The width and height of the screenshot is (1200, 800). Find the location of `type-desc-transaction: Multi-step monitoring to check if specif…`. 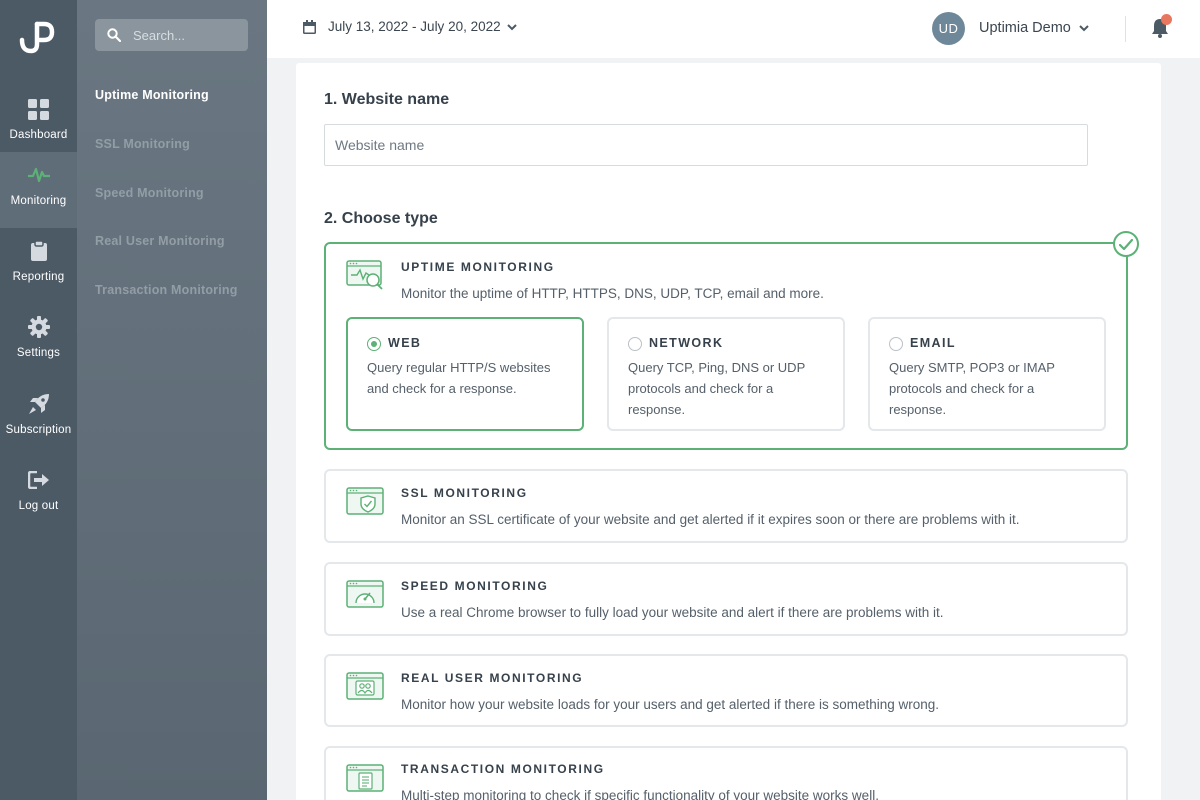

type-desc-transaction: Multi-step monitoring to check if specif… is located at coordinates (640, 794).